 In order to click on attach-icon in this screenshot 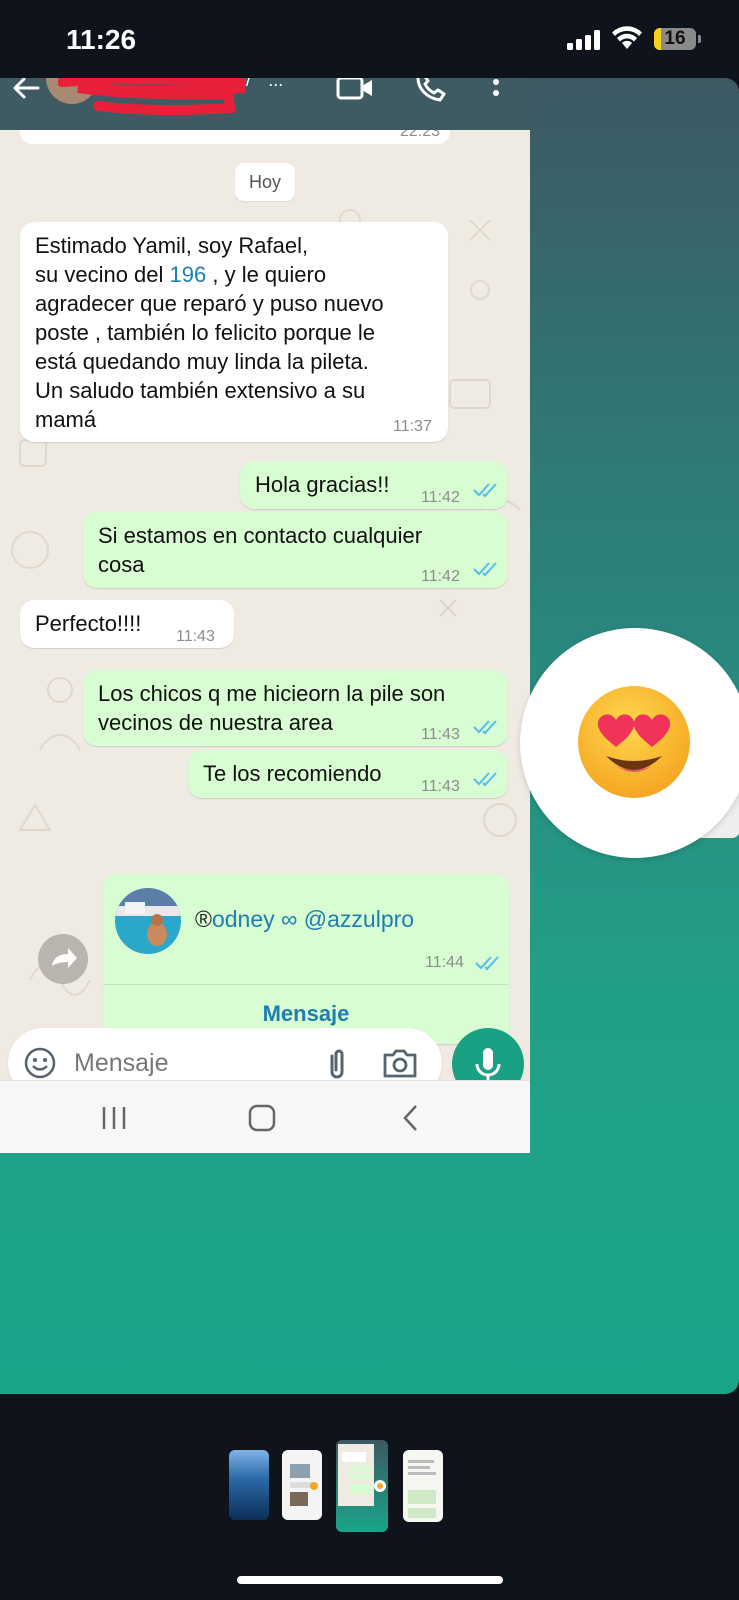, I will do `click(337, 1063)`.